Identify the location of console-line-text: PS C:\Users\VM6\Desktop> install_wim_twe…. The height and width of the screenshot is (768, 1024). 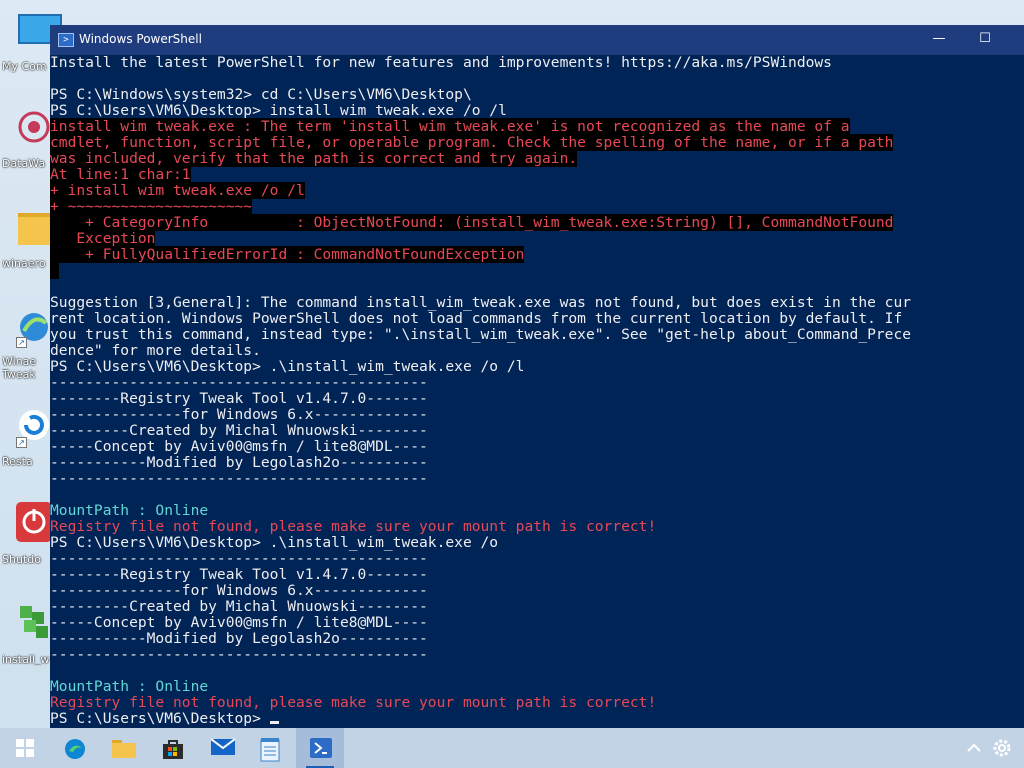
(278, 110).